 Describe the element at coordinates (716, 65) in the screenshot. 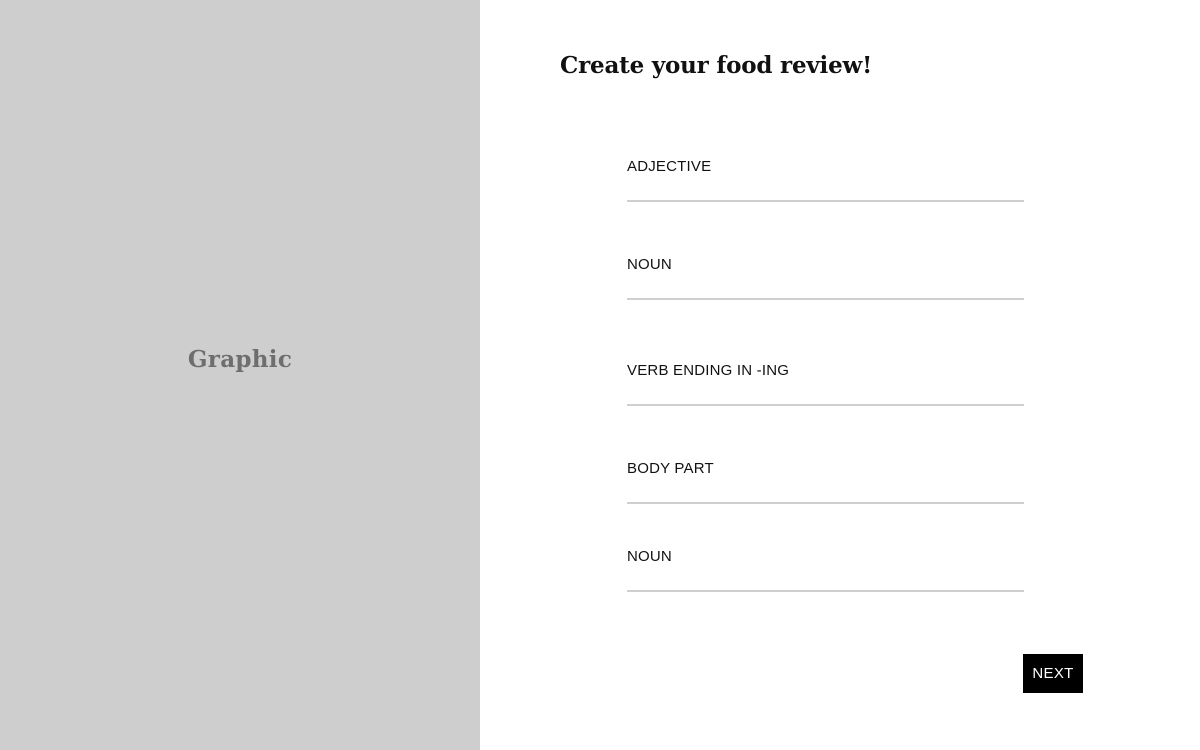

I see `form-title: Create your food review!` at that location.